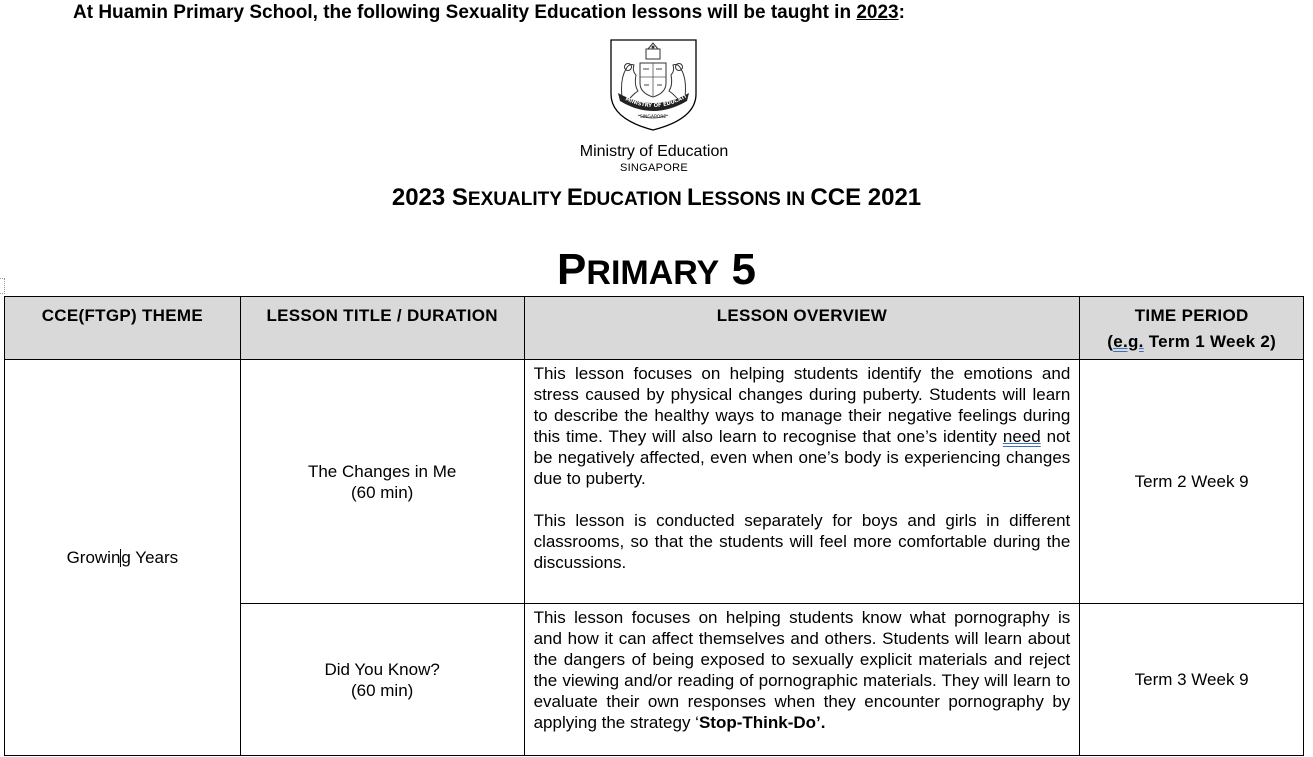 Image resolution: width=1313 pixels, height=757 pixels. Describe the element at coordinates (656, 269) in the screenshot. I see `level-heading: PRIMARY 5` at that location.